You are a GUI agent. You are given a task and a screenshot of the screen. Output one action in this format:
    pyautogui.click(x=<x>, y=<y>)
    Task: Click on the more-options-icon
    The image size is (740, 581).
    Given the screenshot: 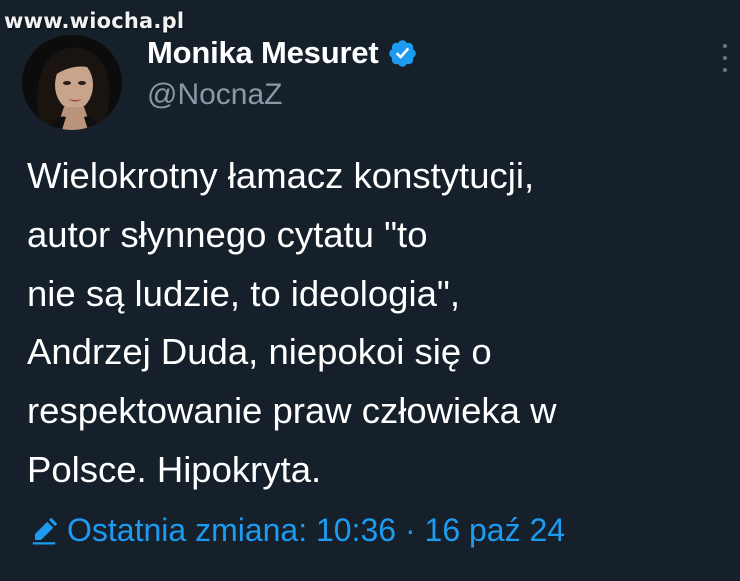 What is the action you would take?
    pyautogui.click(x=725, y=58)
    